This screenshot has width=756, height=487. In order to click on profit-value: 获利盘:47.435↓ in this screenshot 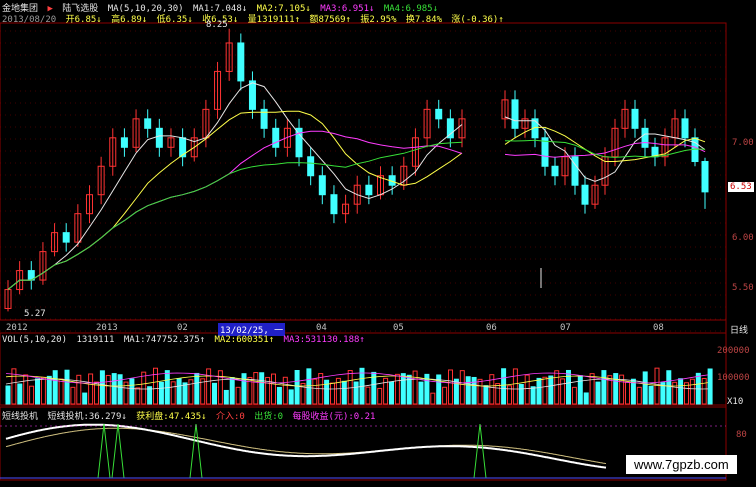, I will do `click(171, 417)`.